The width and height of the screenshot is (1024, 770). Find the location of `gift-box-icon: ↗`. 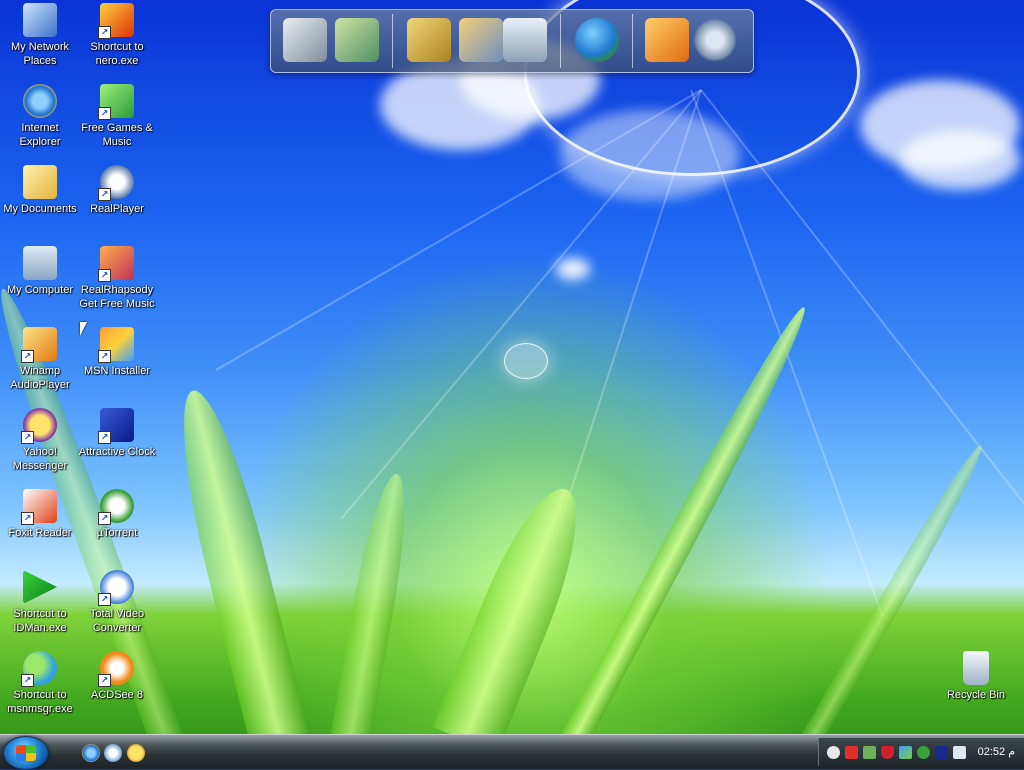

gift-box-icon: ↗ is located at coordinates (116, 102).